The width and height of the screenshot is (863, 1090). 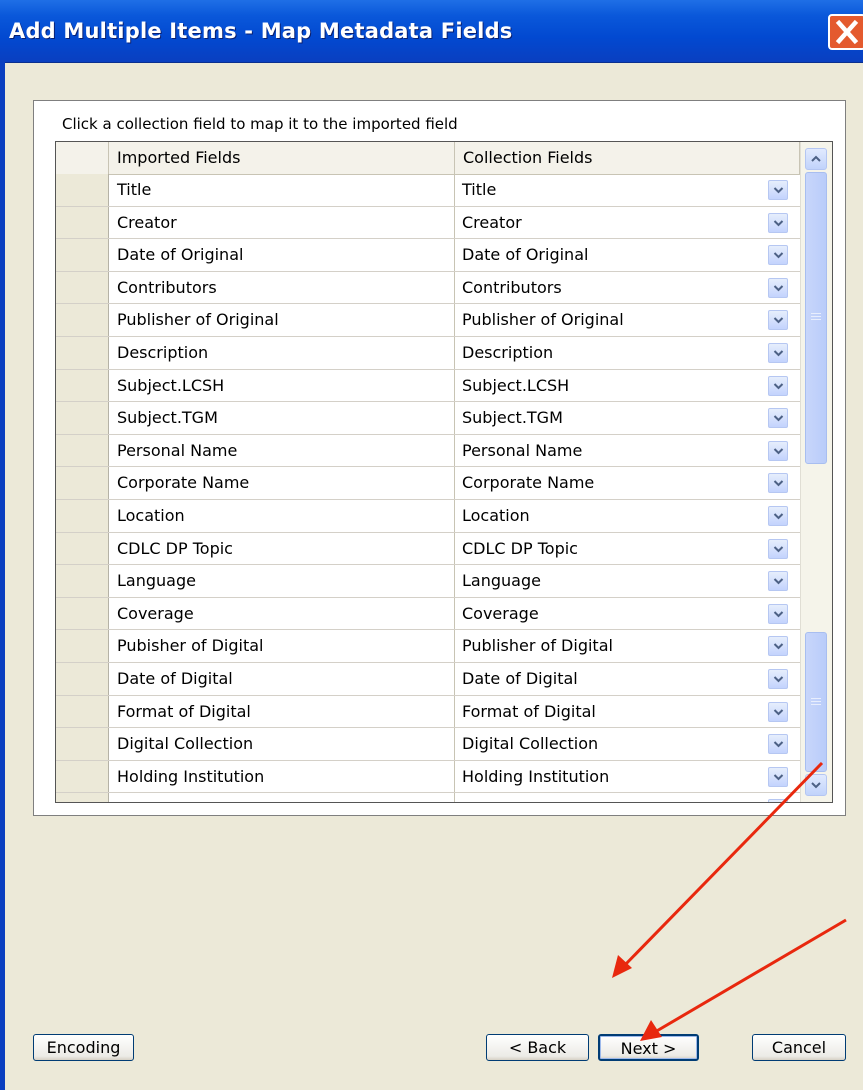 I want to click on cancel-button: Cancel, so click(x=799, y=1047).